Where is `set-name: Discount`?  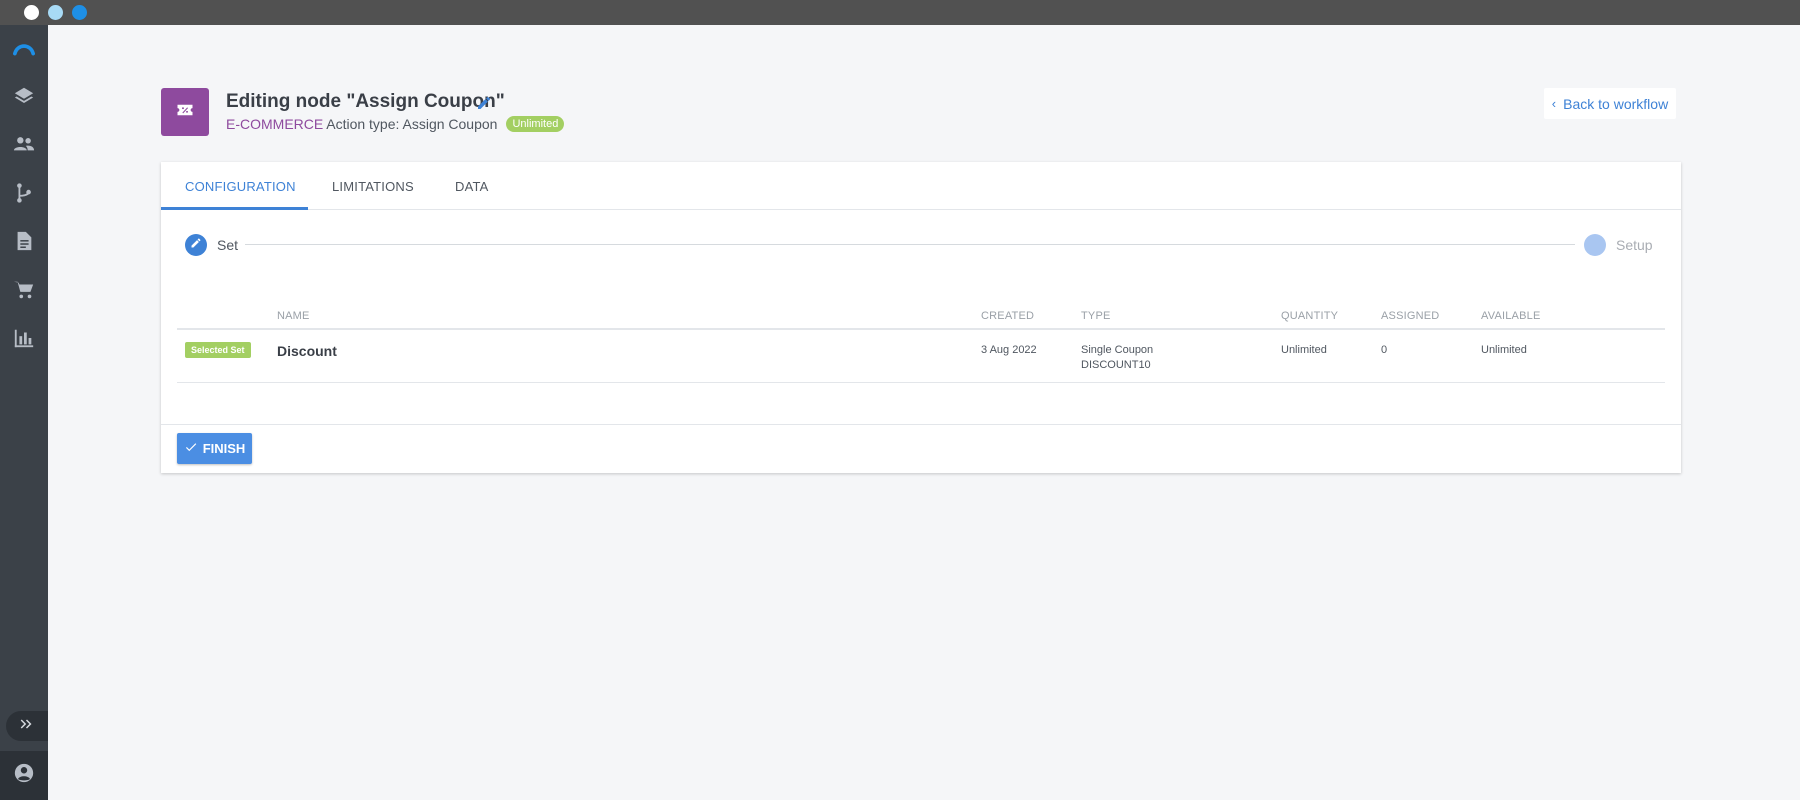
set-name: Discount is located at coordinates (307, 351).